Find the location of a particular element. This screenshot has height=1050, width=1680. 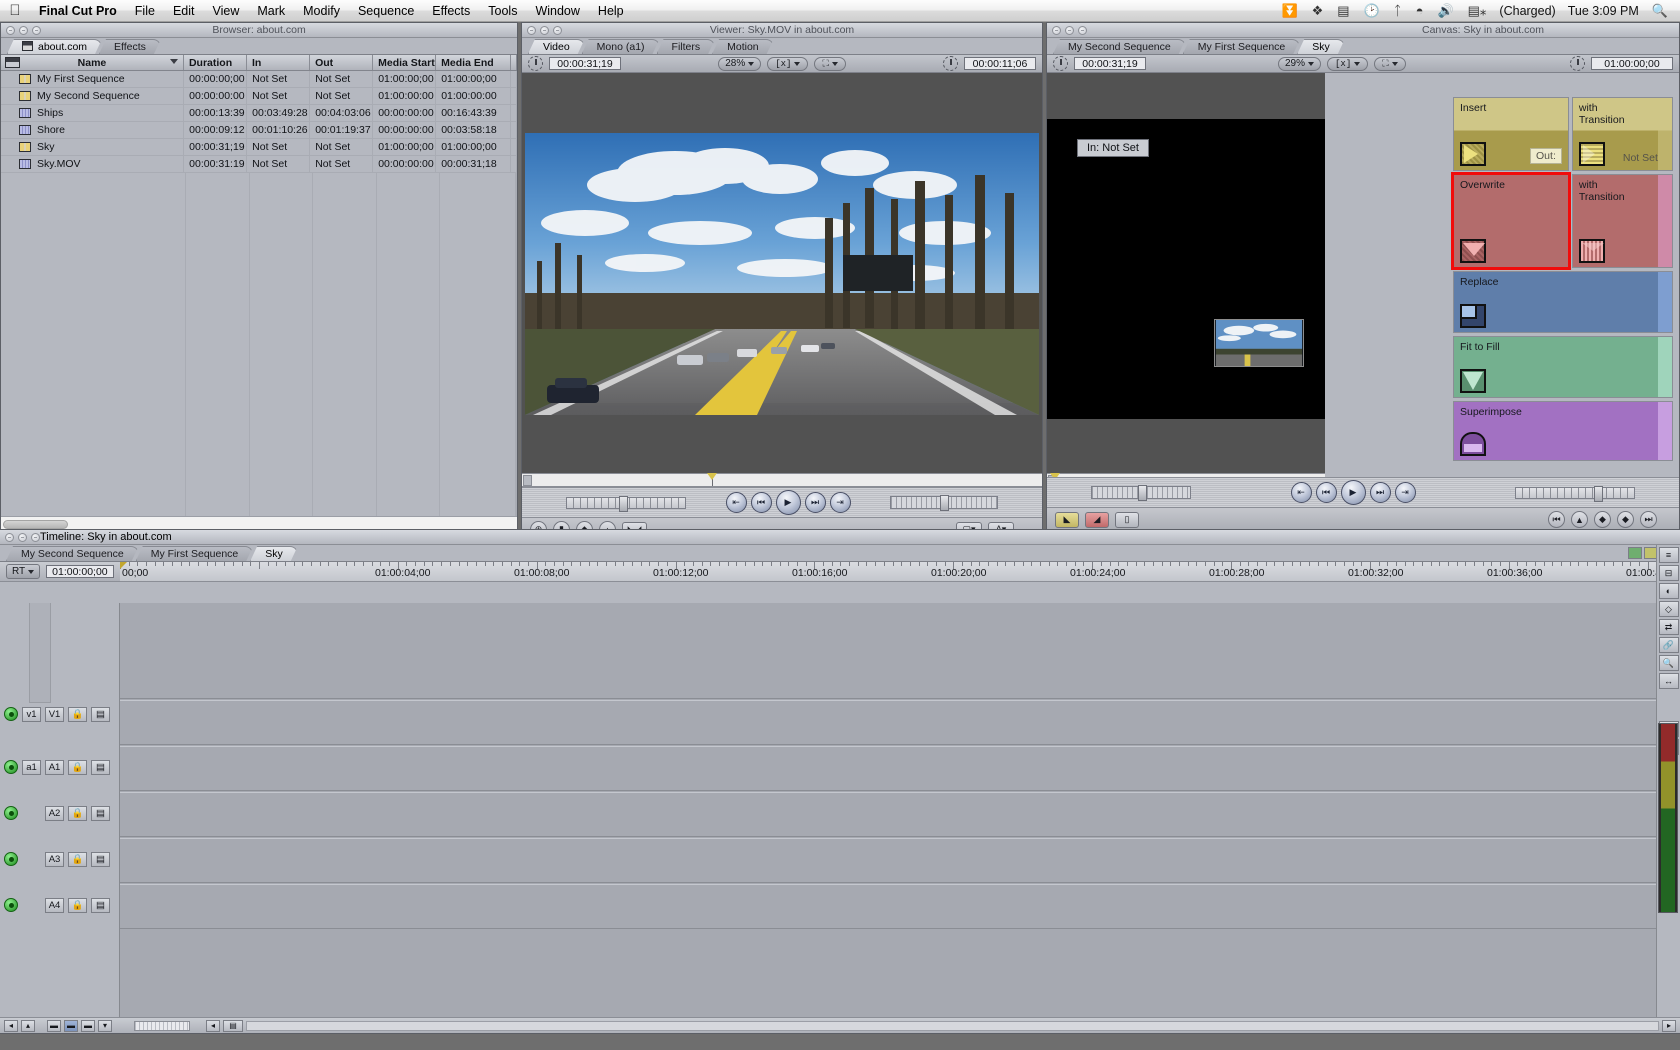

menu-sequence: Sequence is located at coordinates (386, 11).